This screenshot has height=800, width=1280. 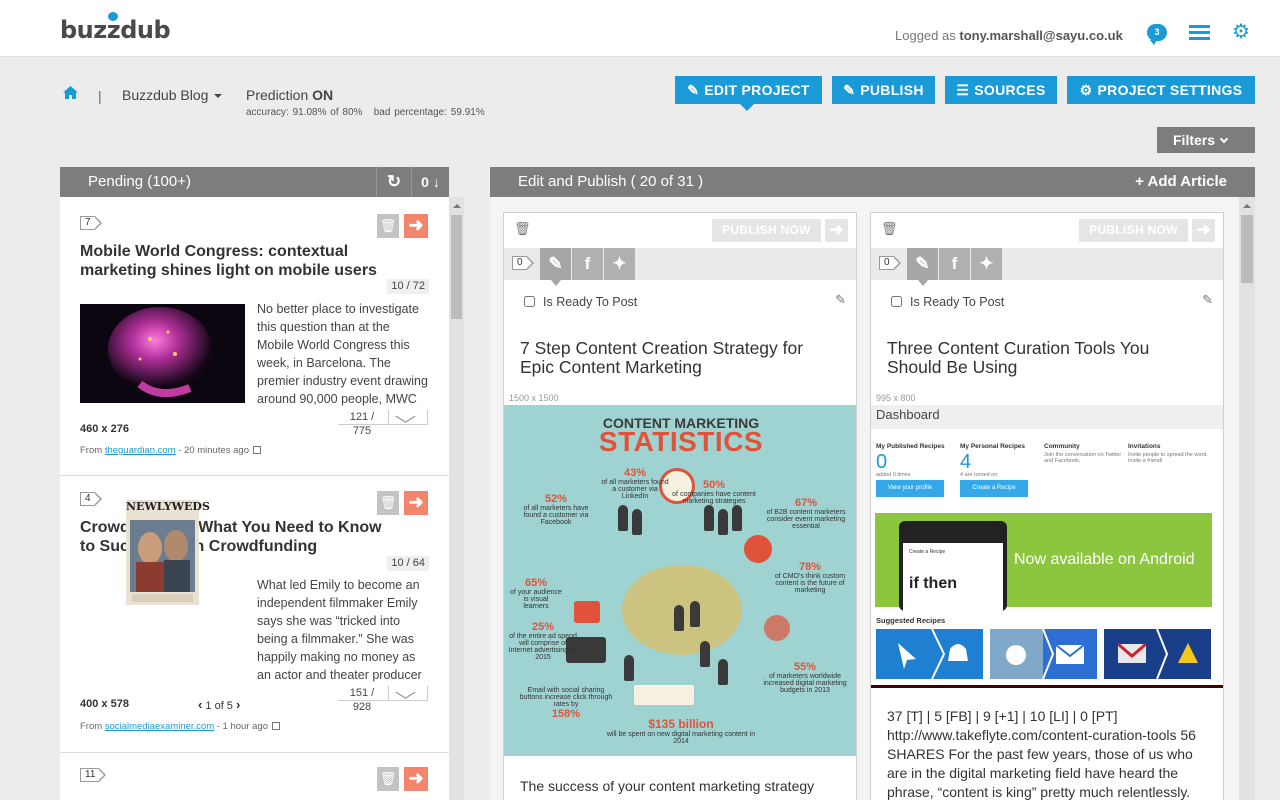 What do you see at coordinates (534, 398) in the screenshot?
I see `image-dimensions: 1500 x 1500` at bounding box center [534, 398].